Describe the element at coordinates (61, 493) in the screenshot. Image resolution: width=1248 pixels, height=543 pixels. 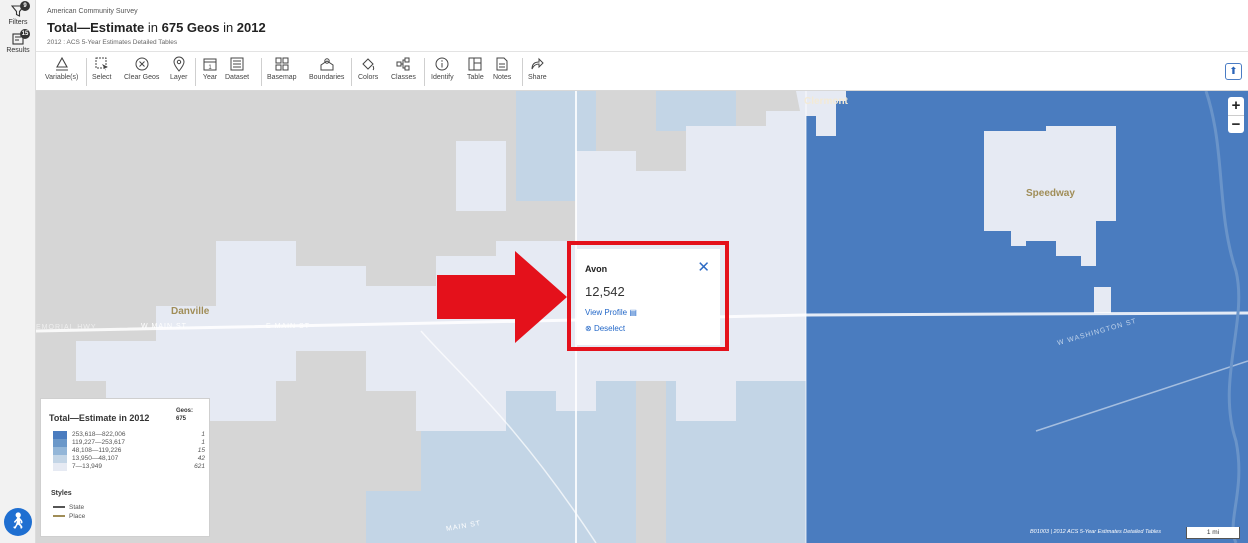
I see `legend-styles-title: Styles` at that location.